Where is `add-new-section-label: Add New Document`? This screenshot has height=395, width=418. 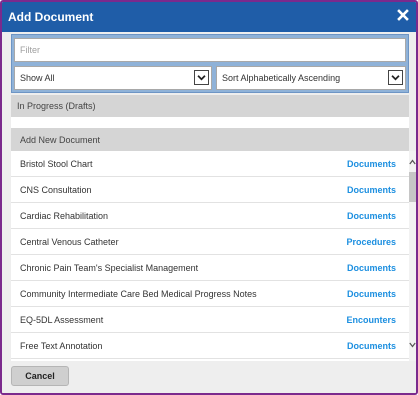 add-new-section-label: Add New Document is located at coordinates (60, 140).